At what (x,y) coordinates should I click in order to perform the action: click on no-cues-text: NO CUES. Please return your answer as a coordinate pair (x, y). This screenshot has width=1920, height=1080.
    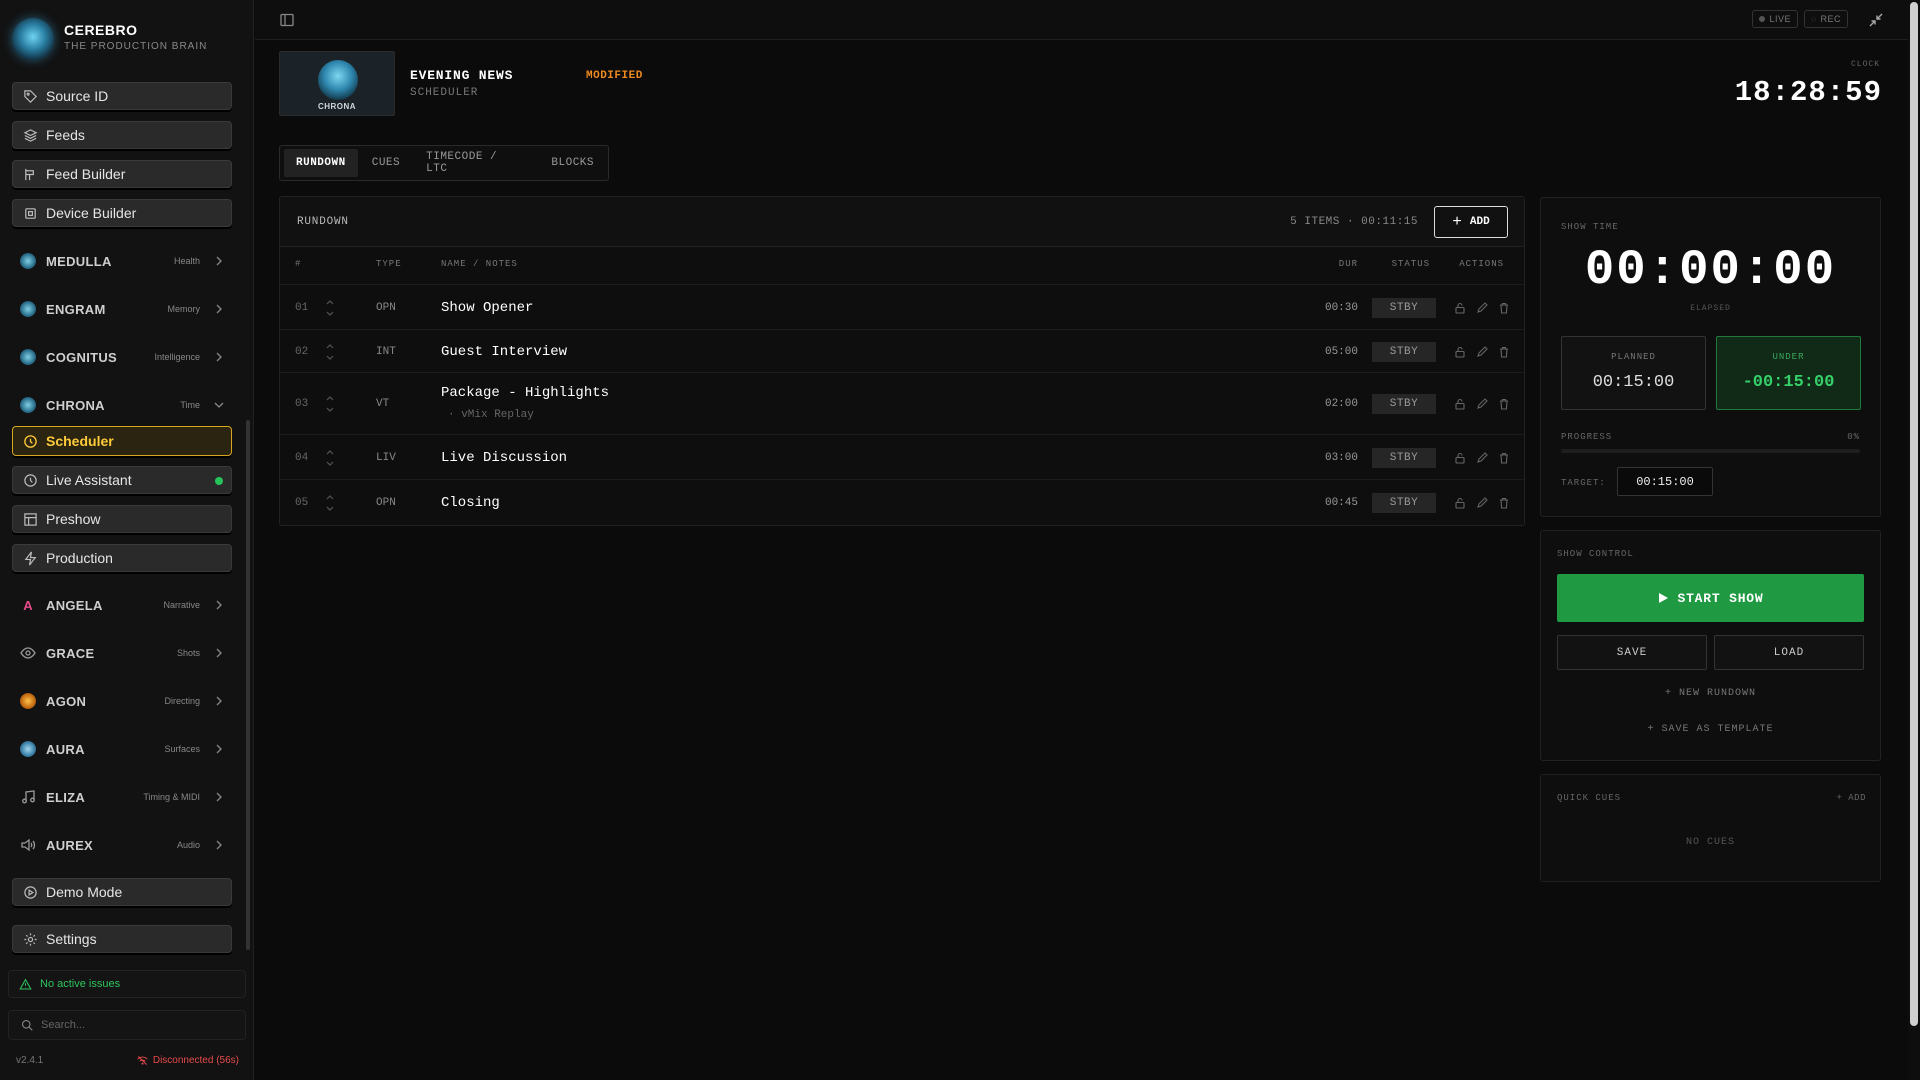
    Looking at the image, I should click on (1710, 842).